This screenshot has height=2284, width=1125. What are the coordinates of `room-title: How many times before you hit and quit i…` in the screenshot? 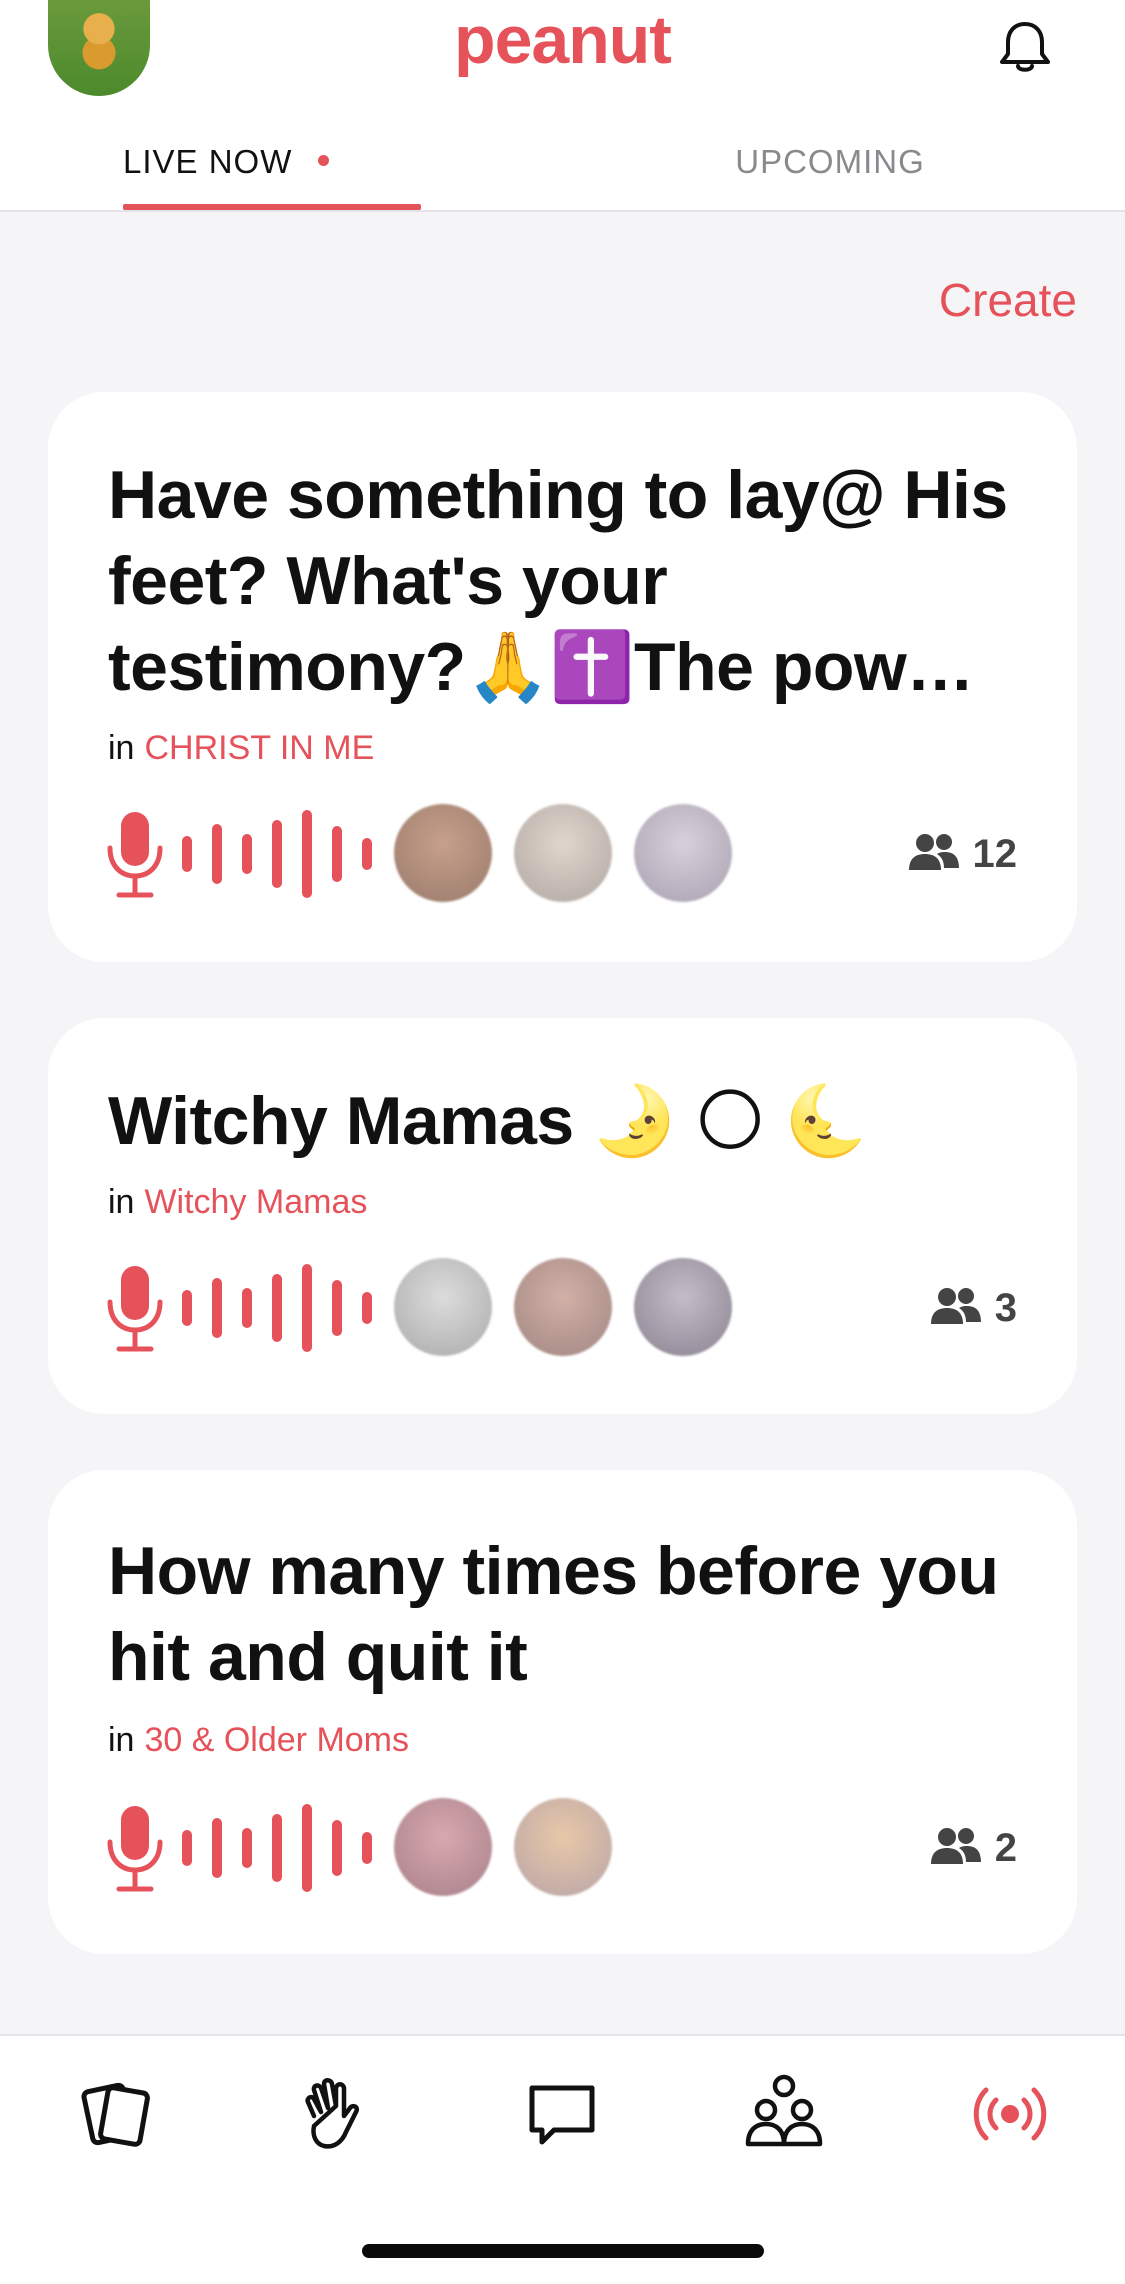 It's located at (553, 1614).